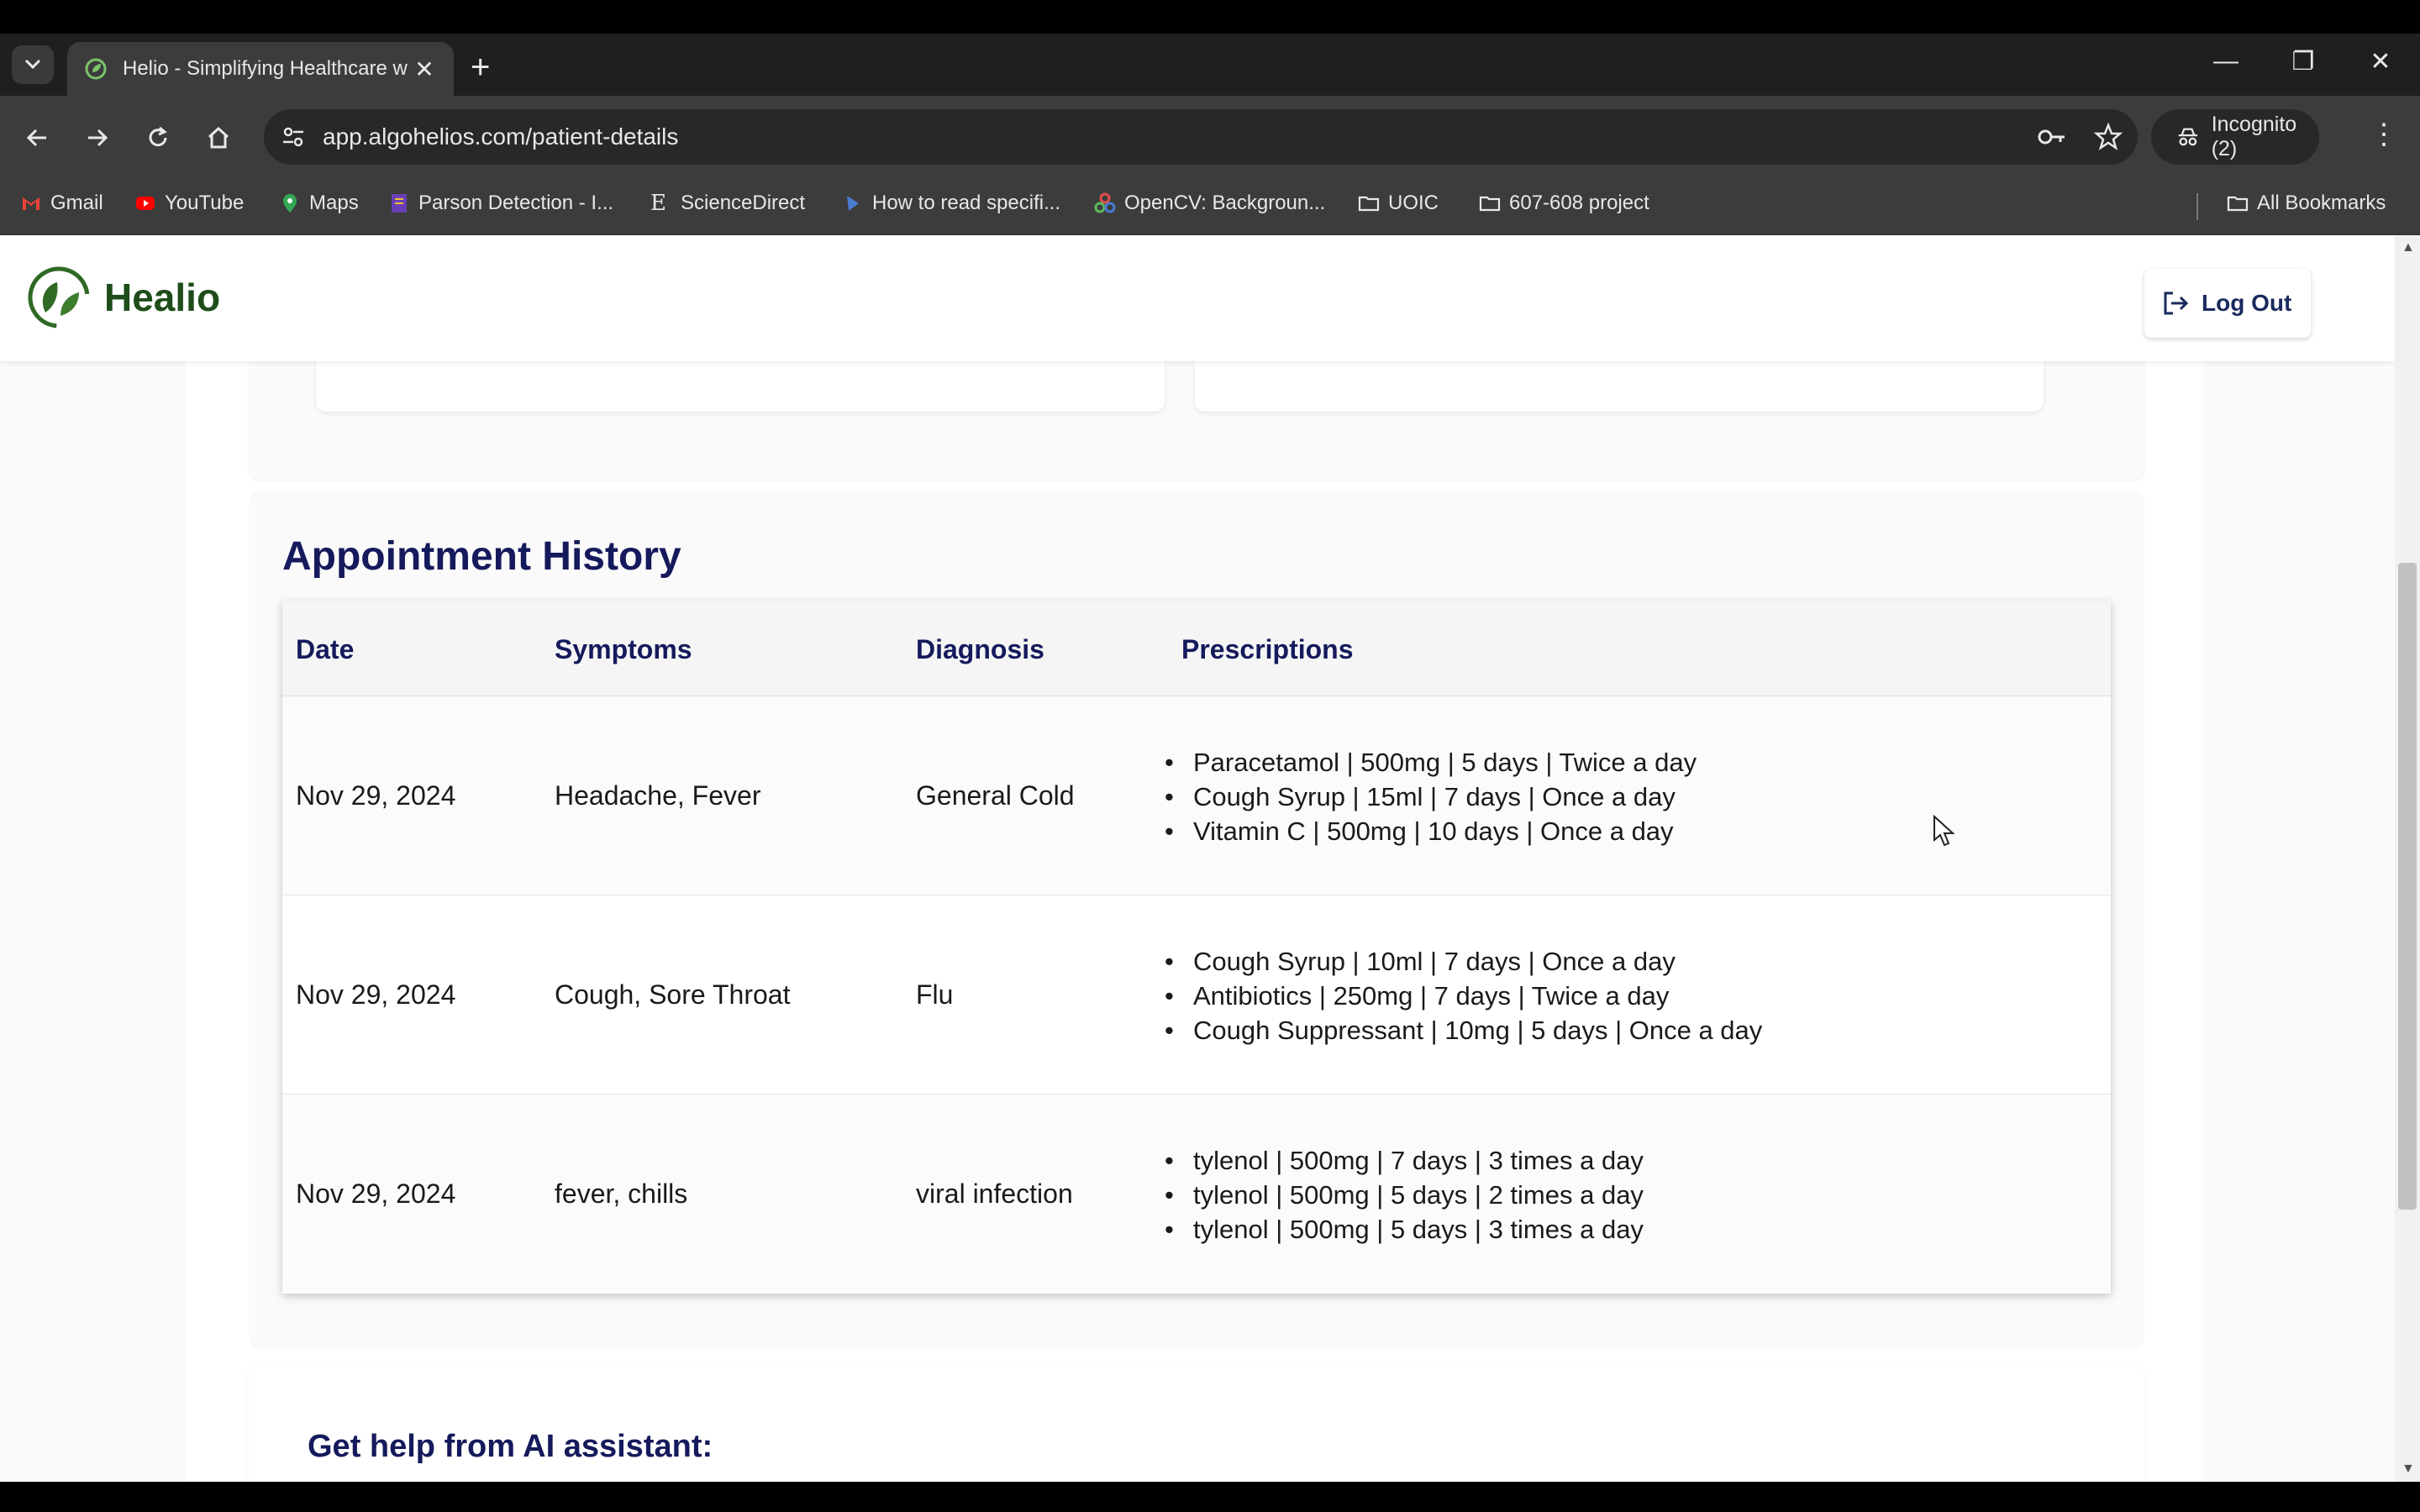  Describe the element at coordinates (481, 67) in the screenshot. I see `new-tab-button: +` at that location.